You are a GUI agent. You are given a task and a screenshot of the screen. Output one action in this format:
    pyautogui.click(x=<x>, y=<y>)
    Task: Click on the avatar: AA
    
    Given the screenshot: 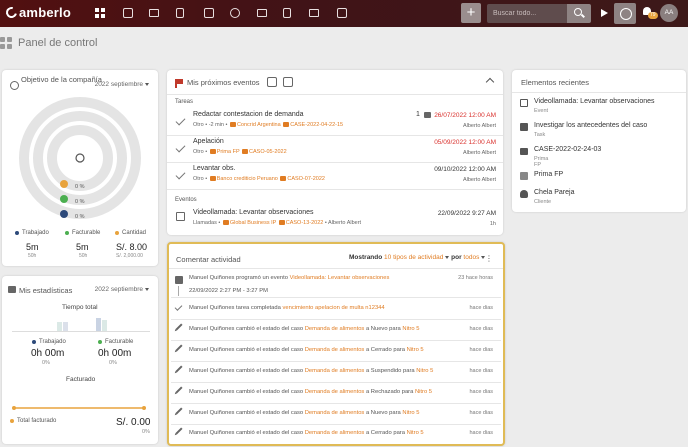 What is the action you would take?
    pyautogui.click(x=669, y=13)
    